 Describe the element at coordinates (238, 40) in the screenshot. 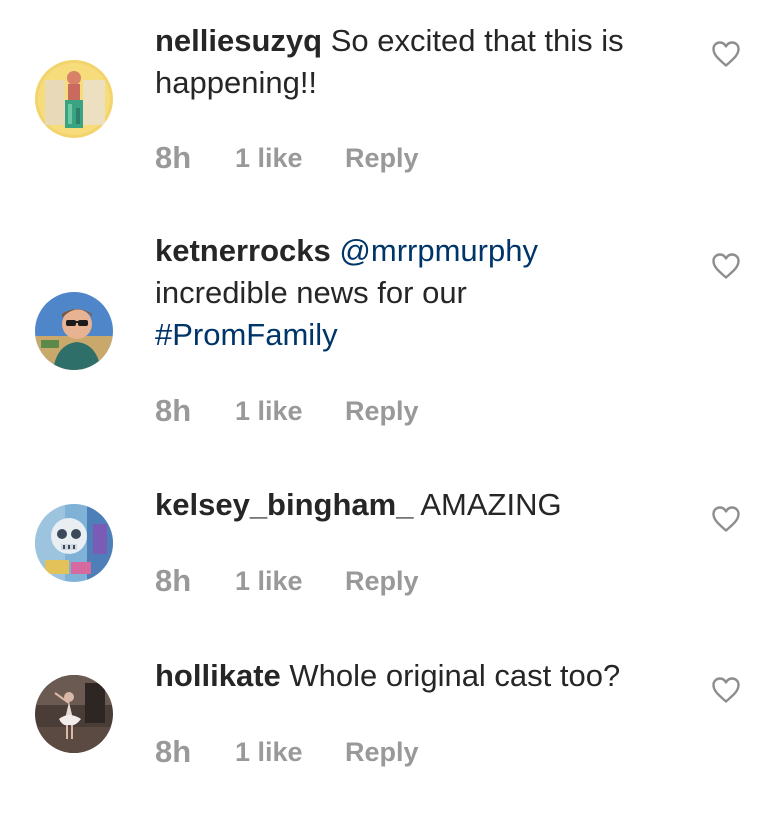

I see `comment-username: nelliesuzyq` at that location.